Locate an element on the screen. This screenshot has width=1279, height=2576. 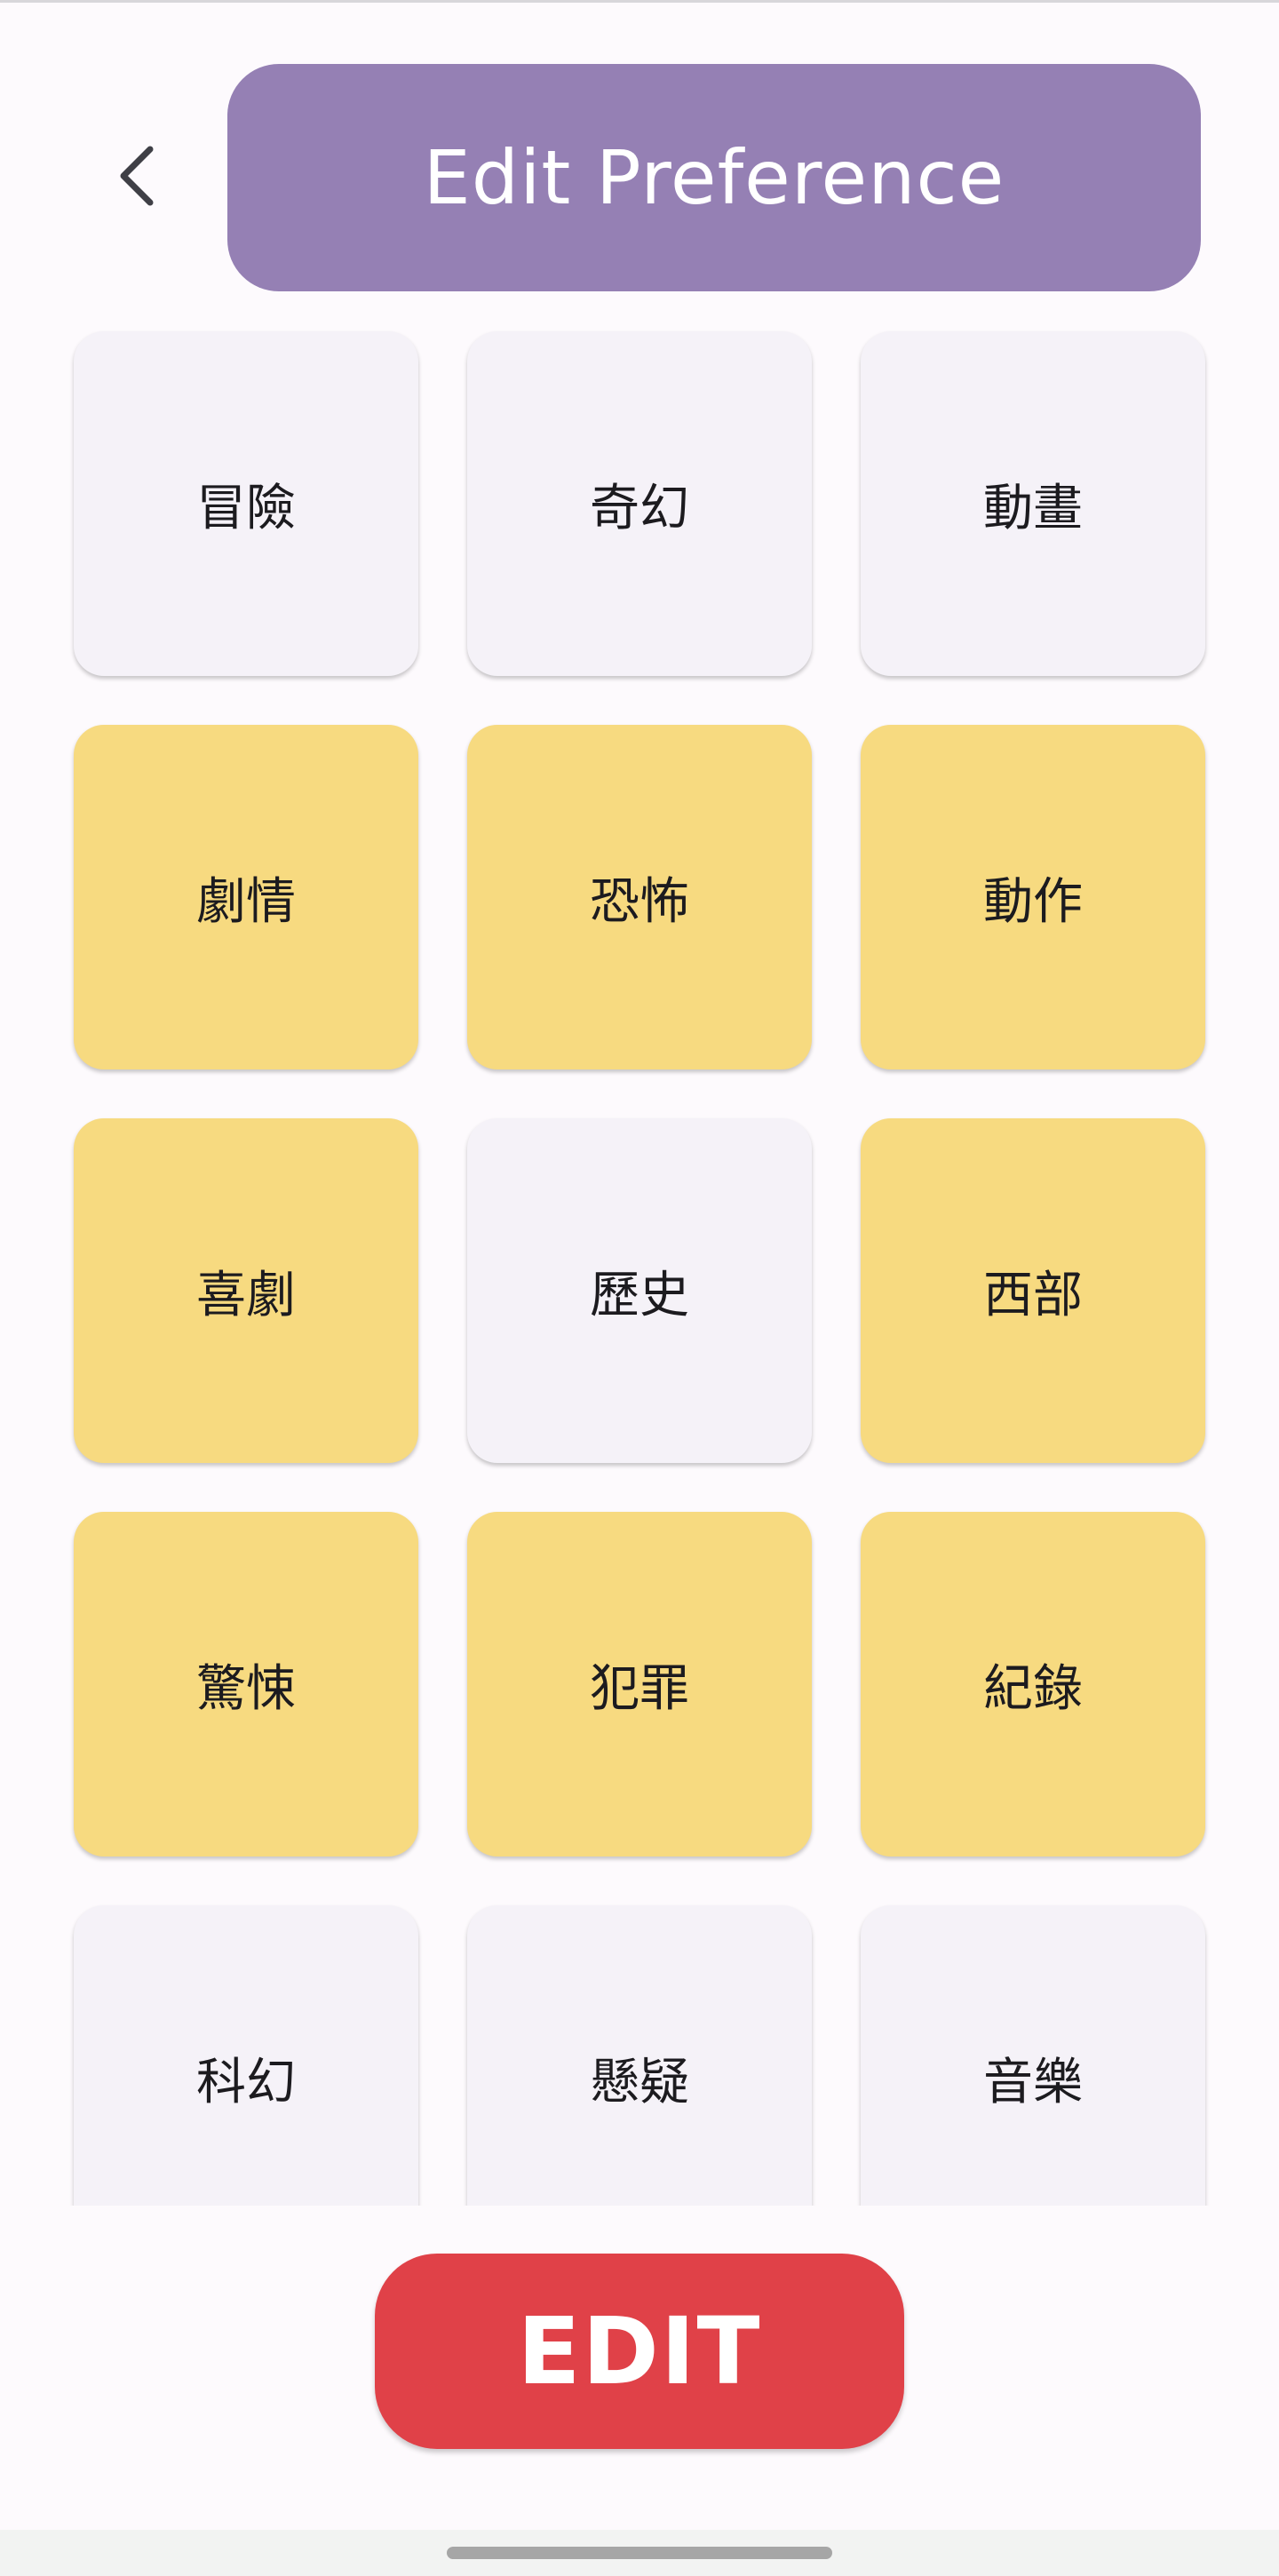
back-button is located at coordinates (138, 177).